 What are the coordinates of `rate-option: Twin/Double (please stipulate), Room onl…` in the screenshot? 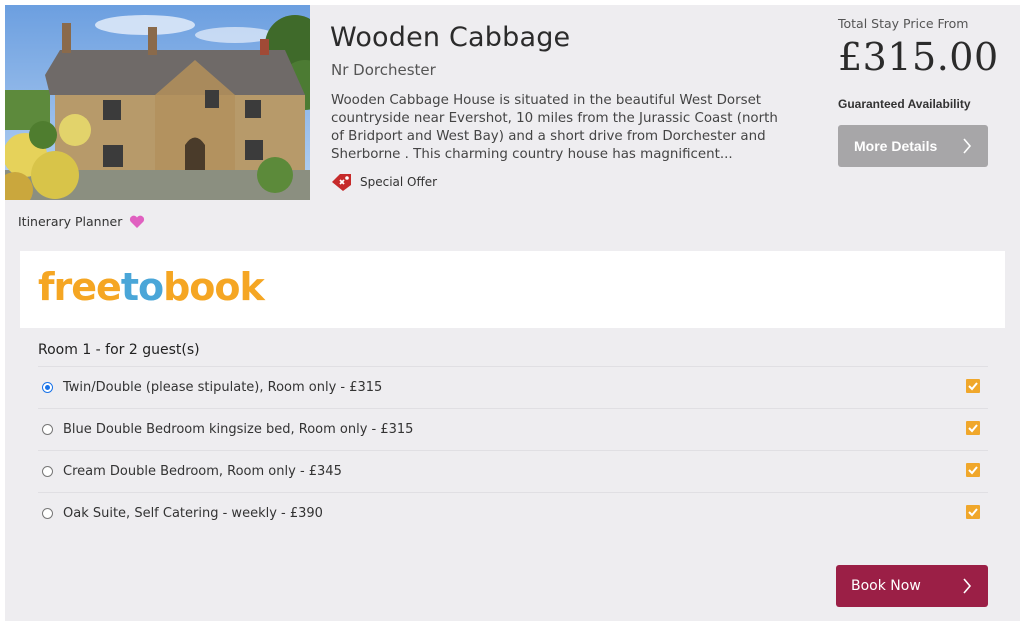 It's located at (513, 387).